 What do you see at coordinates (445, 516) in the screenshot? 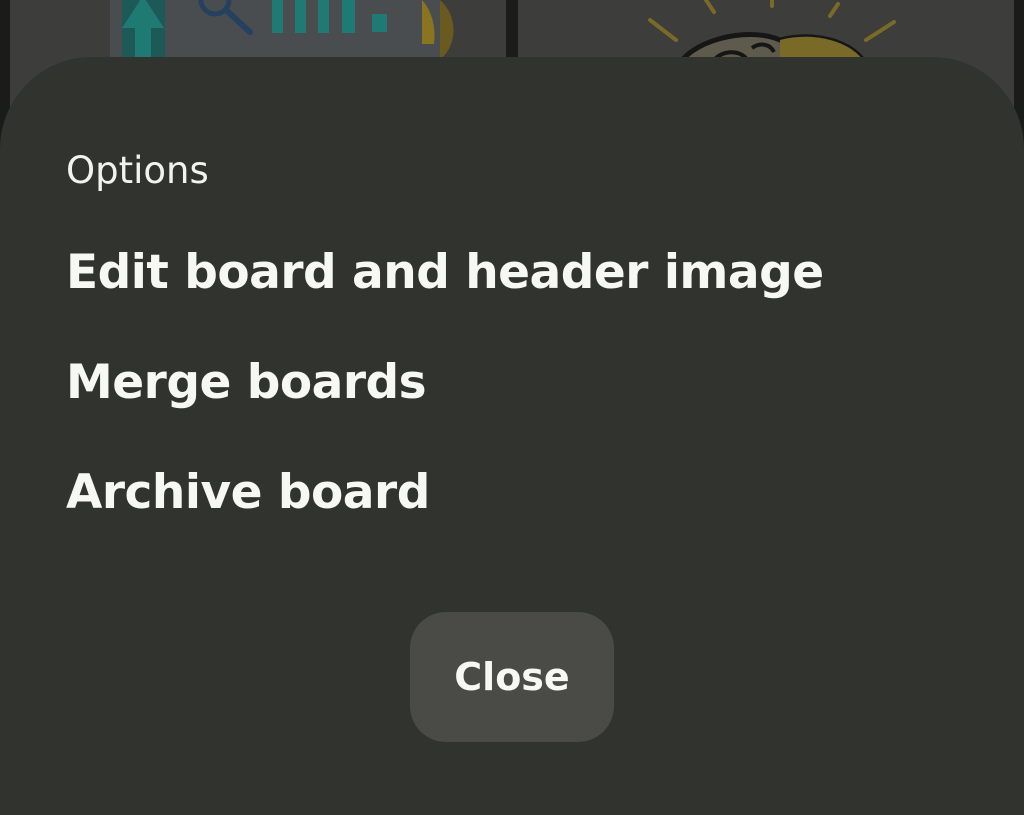
I see `menu-item-archive-board: Archive board` at bounding box center [445, 516].